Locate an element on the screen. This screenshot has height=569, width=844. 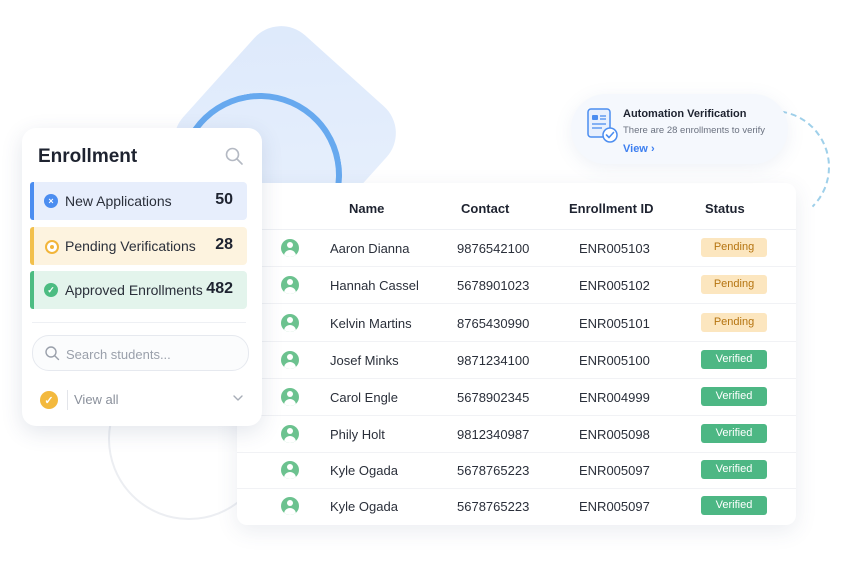
search-students-box is located at coordinates (140, 353).